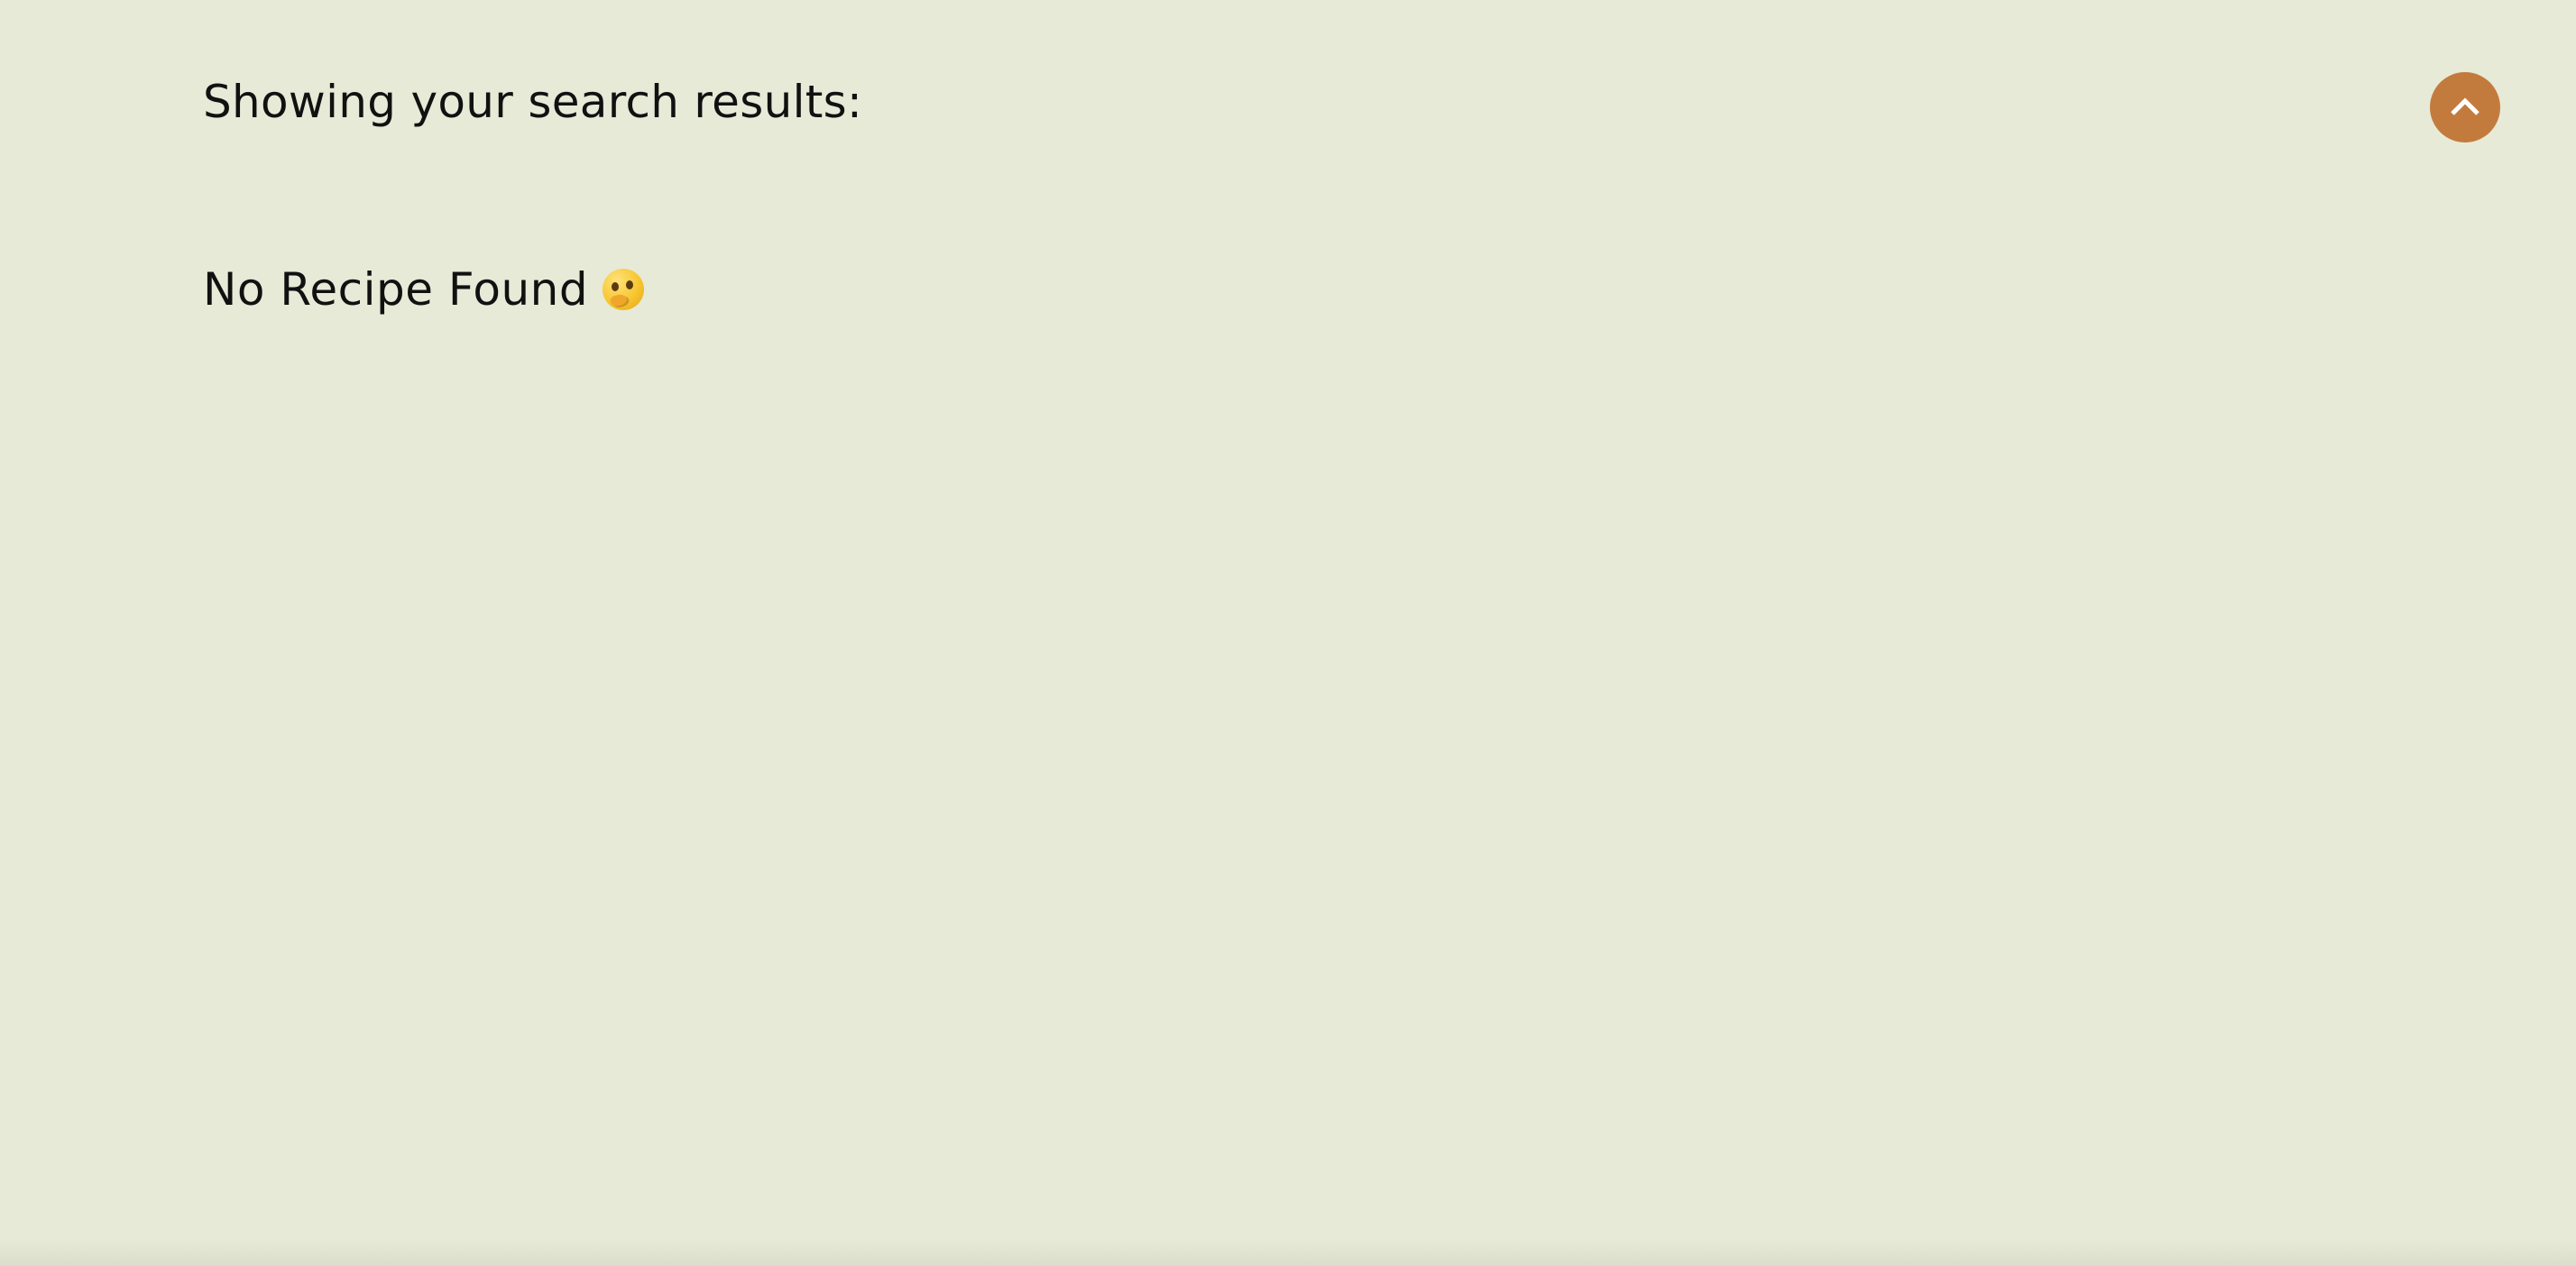 The width and height of the screenshot is (2576, 1266). What do you see at coordinates (624, 289) in the screenshot?
I see `thinking-face-icon` at bounding box center [624, 289].